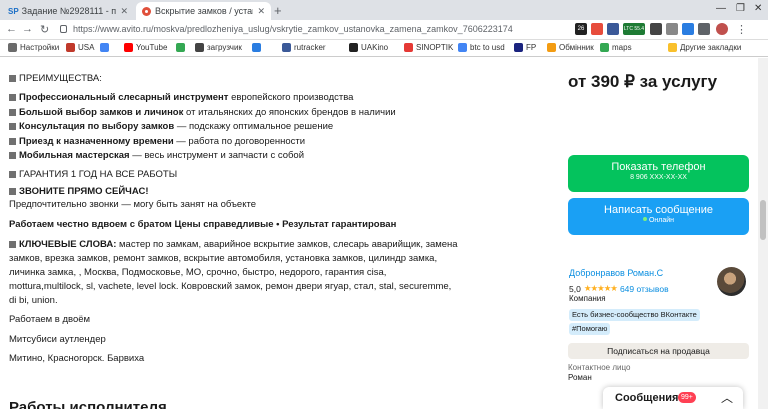 The width and height of the screenshot is (768, 409). Describe the element at coordinates (33, 47) in the screenshot. I see `bookmark-item: Настройки` at that location.